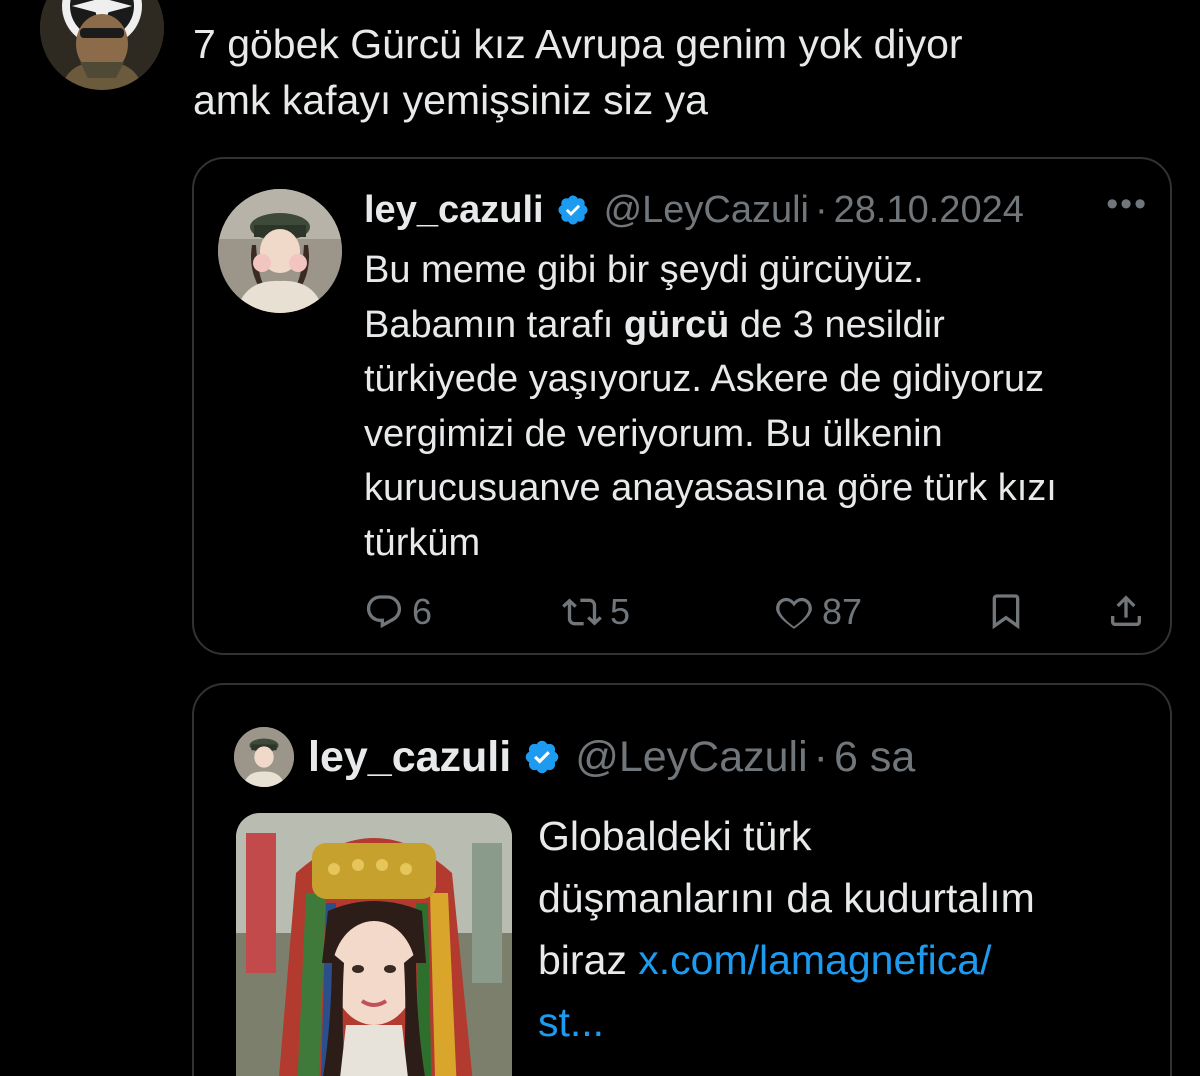  What do you see at coordinates (1127, 204) in the screenshot?
I see `more-options-icon: •••` at bounding box center [1127, 204].